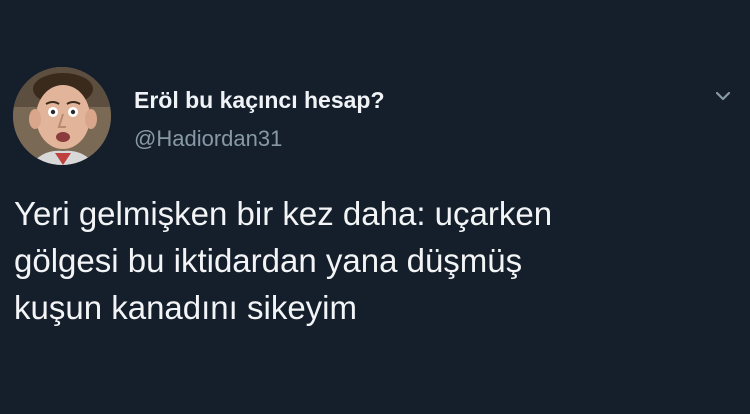 The width and height of the screenshot is (750, 414). What do you see at coordinates (259, 100) in the screenshot?
I see `author-display-name: Eröl bu kaçıncı hesap?` at bounding box center [259, 100].